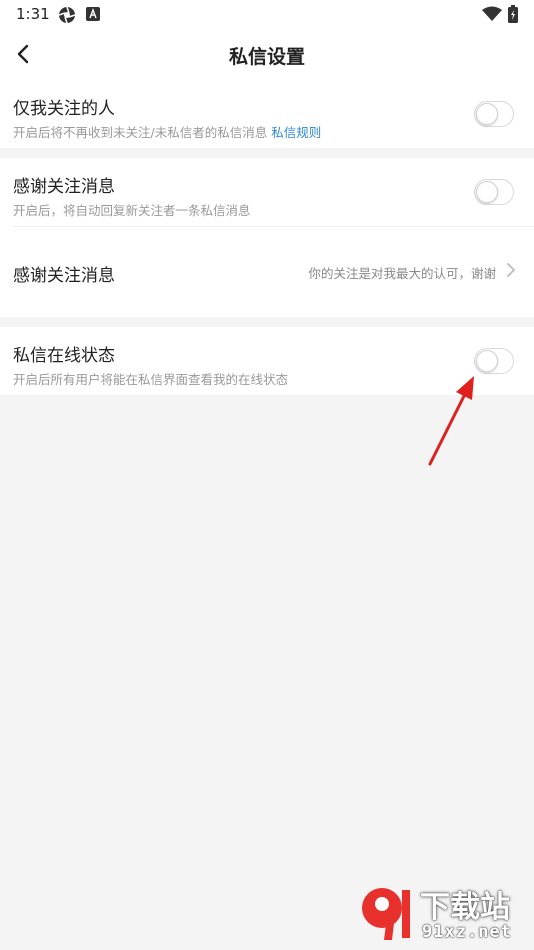 The height and width of the screenshot is (950, 534). Describe the element at coordinates (33, 14) in the screenshot. I see `status-time: 1:31` at that location.